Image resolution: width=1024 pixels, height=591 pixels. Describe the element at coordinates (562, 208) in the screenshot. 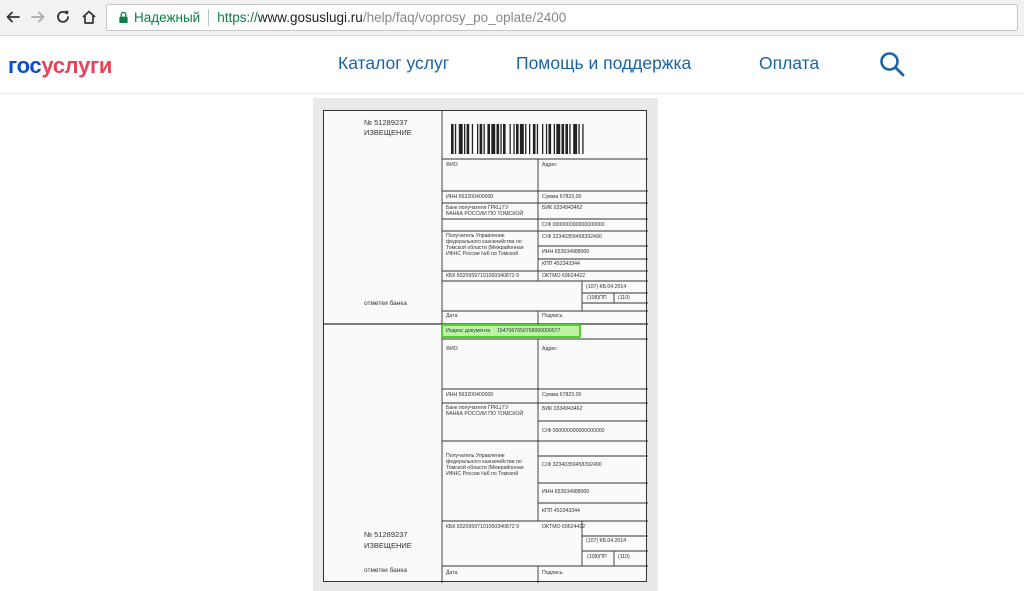

I see `bik-label: БИК 0334943462` at that location.